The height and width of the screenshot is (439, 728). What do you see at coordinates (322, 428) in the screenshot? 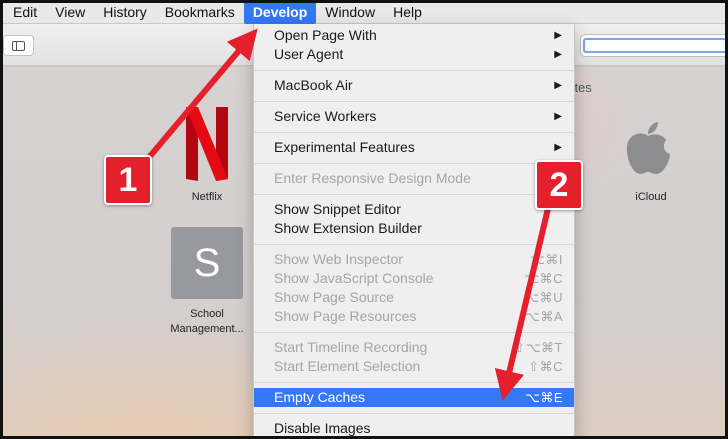
I see `menu-item-label: Disable Images` at bounding box center [322, 428].